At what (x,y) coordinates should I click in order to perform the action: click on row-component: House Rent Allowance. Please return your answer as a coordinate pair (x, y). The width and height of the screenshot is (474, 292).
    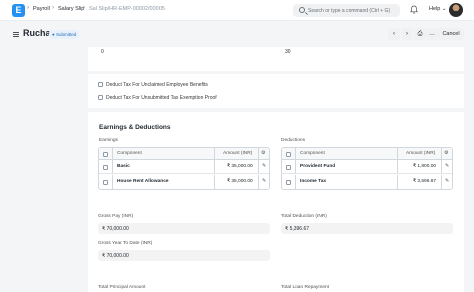
    Looking at the image, I should click on (143, 181).